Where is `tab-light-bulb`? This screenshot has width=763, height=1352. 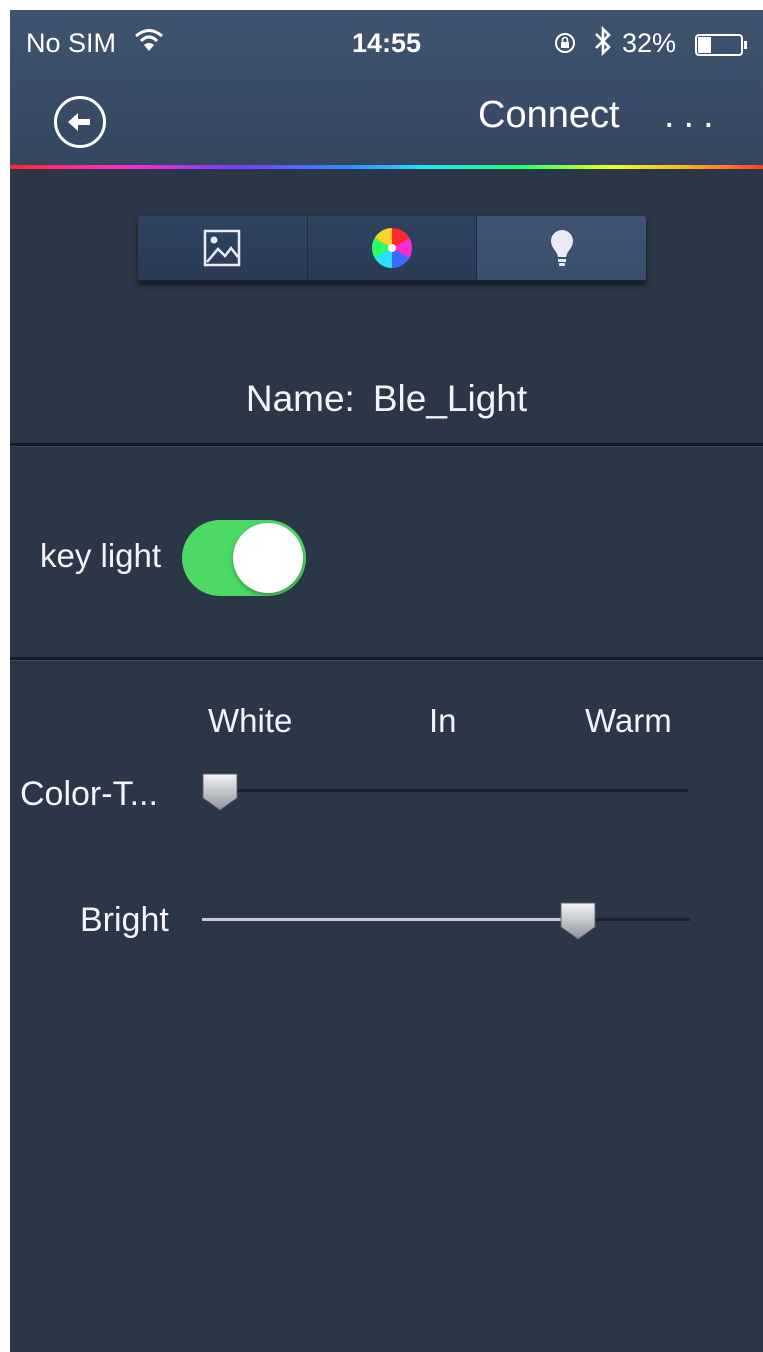 tab-light-bulb is located at coordinates (561, 248).